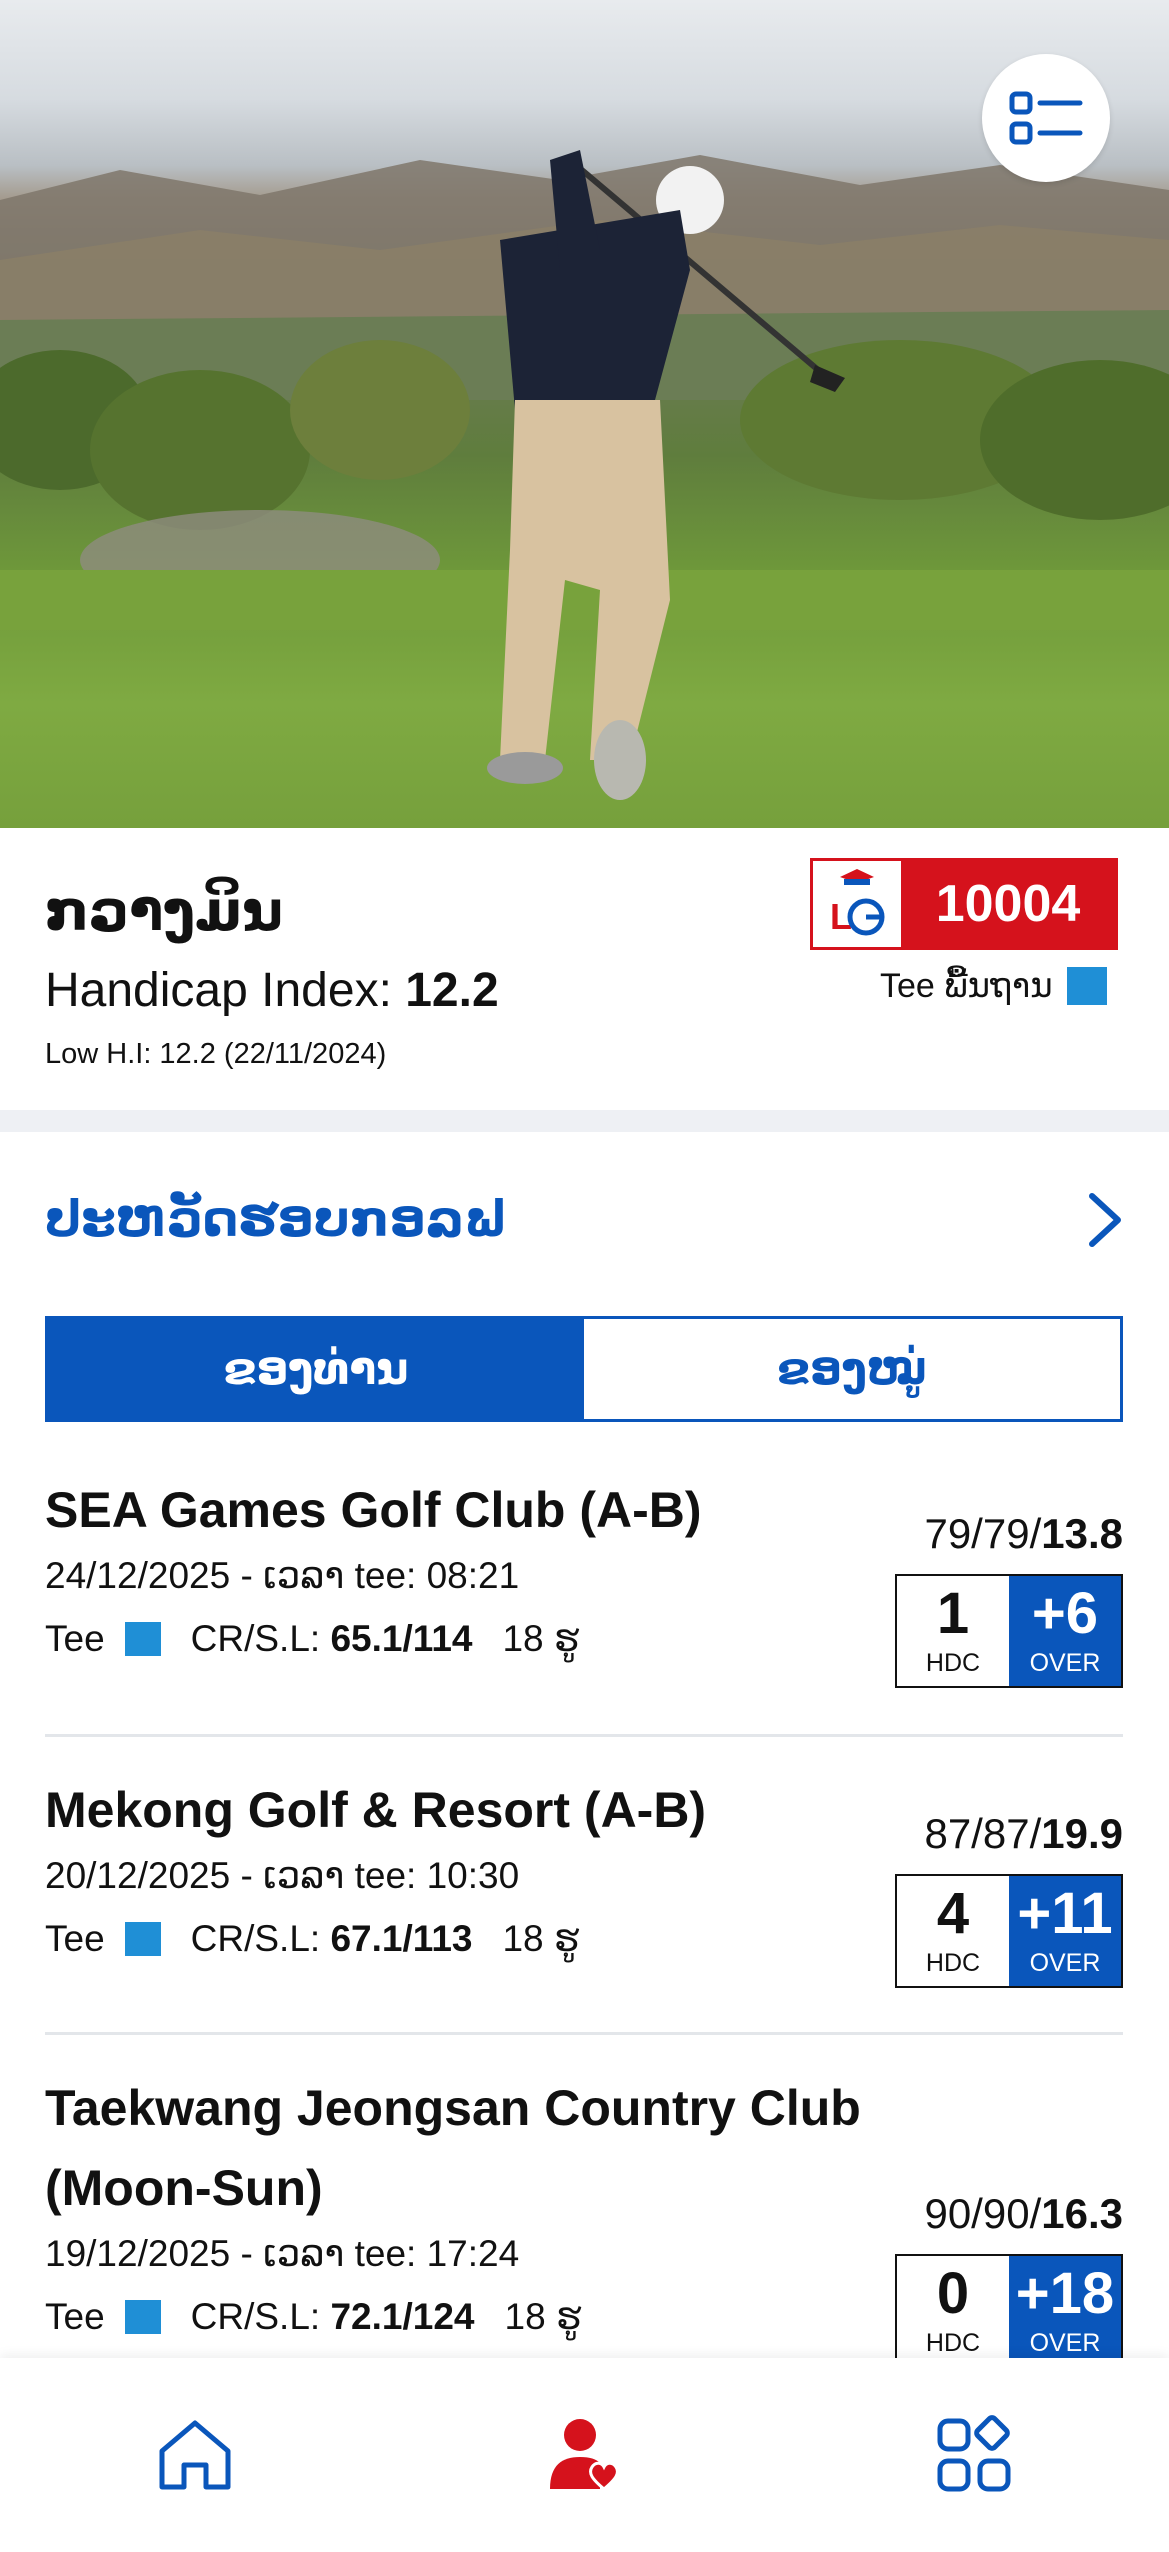  I want to click on hdc-over-box: 0 HDC +18 OVER, so click(1009, 2311).